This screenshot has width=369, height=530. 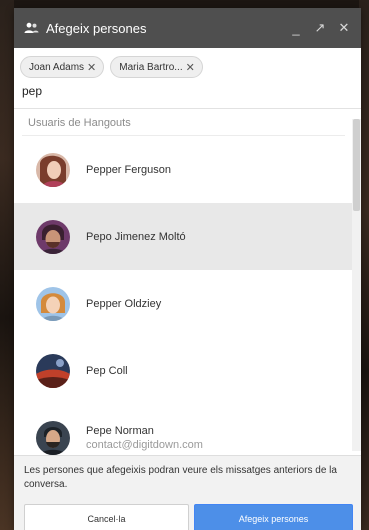 What do you see at coordinates (187, 429) in the screenshot?
I see `result-item-pepe-norman: Pepe Norman contact@digitdown.com` at bounding box center [187, 429].